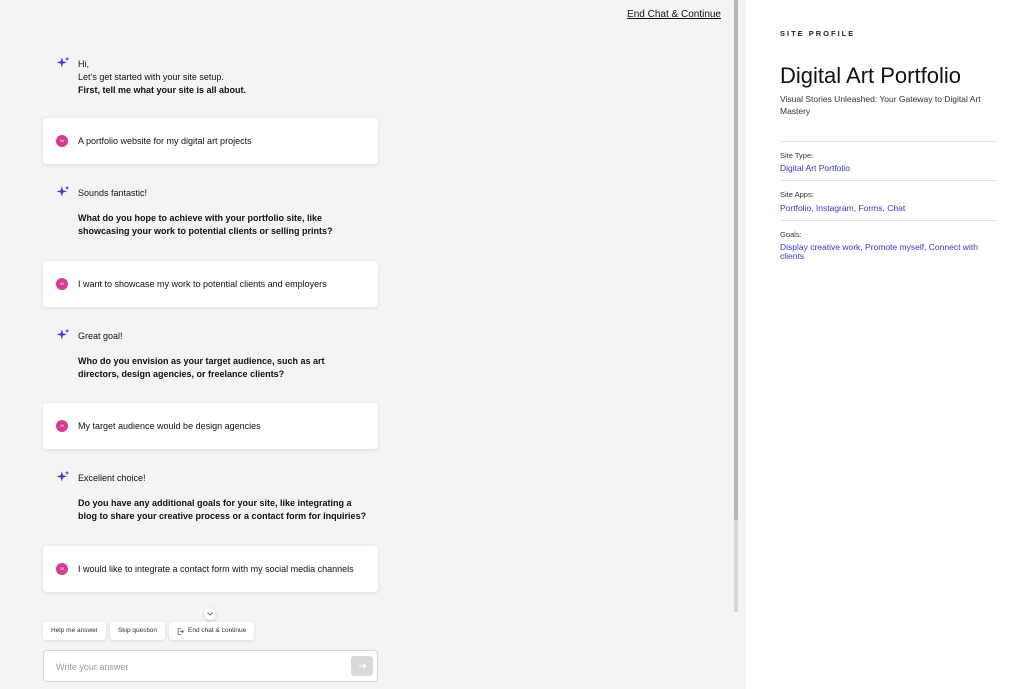 This screenshot has height=689, width=1024. Describe the element at coordinates (890, 208) in the screenshot. I see `site-apps-value: Portfolio, Instagram, Forms, Chat` at that location.